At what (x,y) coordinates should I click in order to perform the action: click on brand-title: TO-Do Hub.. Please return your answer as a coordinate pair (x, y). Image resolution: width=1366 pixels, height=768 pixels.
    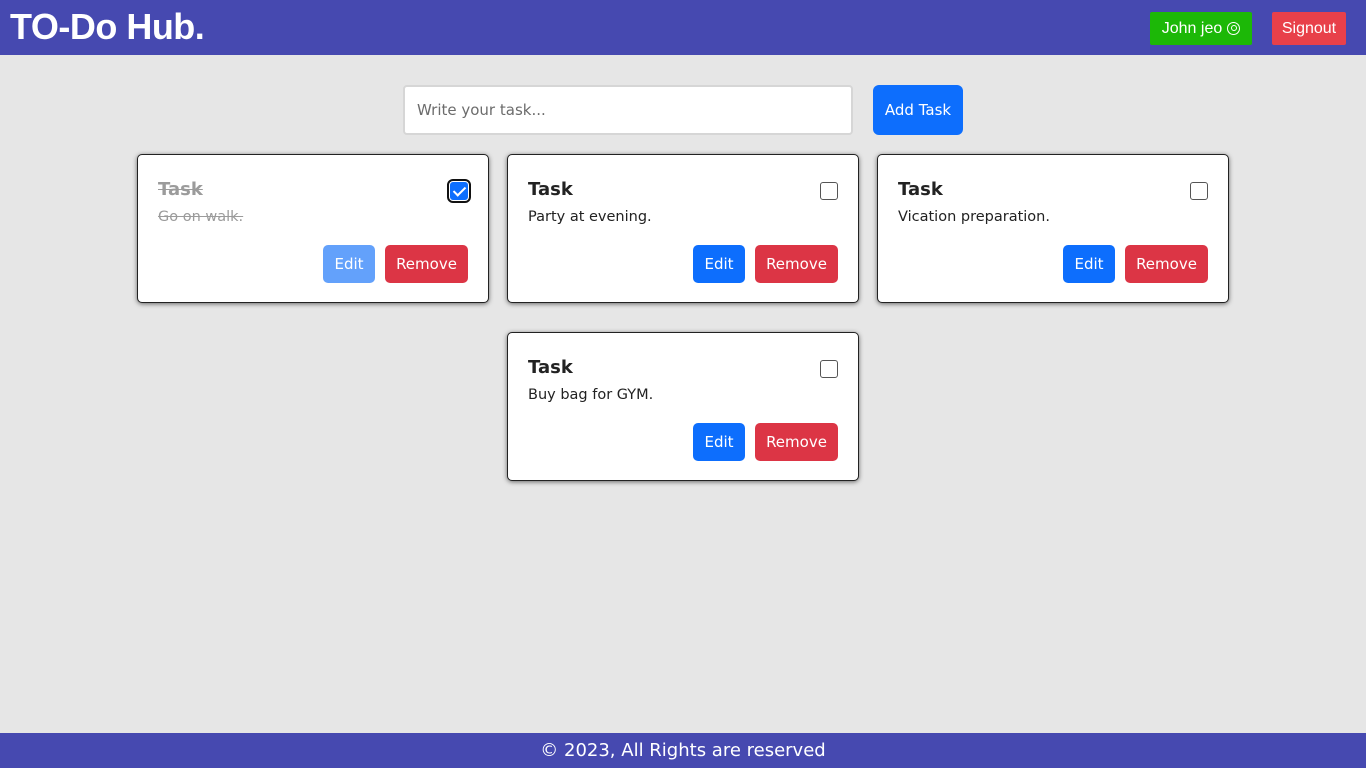
    Looking at the image, I should click on (107, 26).